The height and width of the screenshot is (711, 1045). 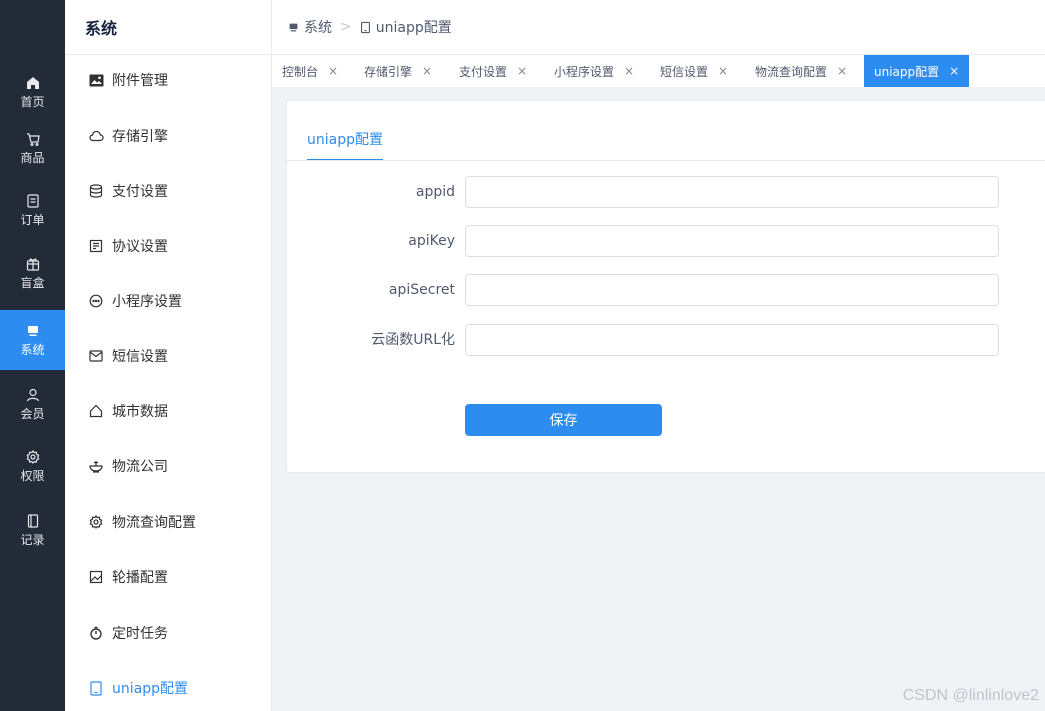 I want to click on book-icon, so click(x=33, y=521).